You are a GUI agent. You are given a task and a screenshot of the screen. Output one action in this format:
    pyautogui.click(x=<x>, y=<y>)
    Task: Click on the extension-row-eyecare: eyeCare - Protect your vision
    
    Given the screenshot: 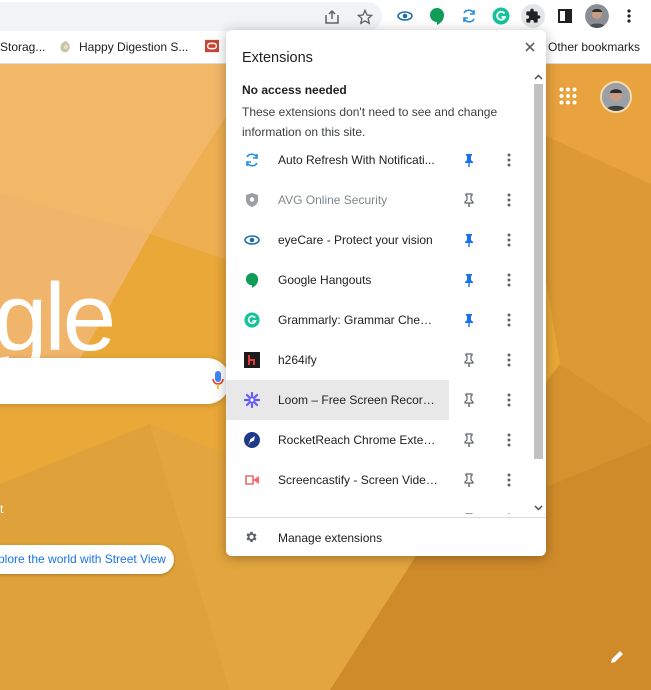 What is the action you would take?
    pyautogui.click(x=379, y=240)
    